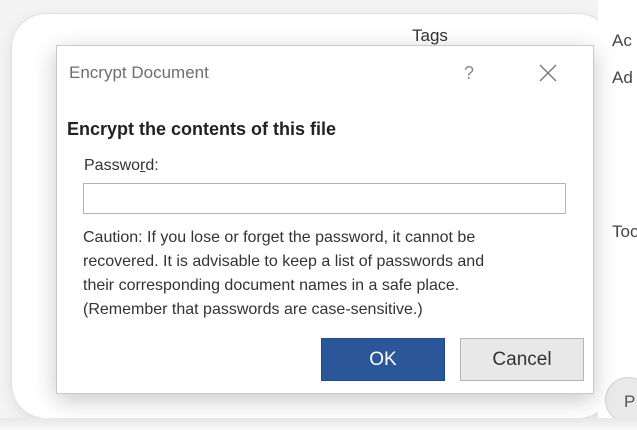 This screenshot has width=637, height=430. Describe the element at coordinates (112, 165) in the screenshot. I see `password-label-text: Passwo` at that location.